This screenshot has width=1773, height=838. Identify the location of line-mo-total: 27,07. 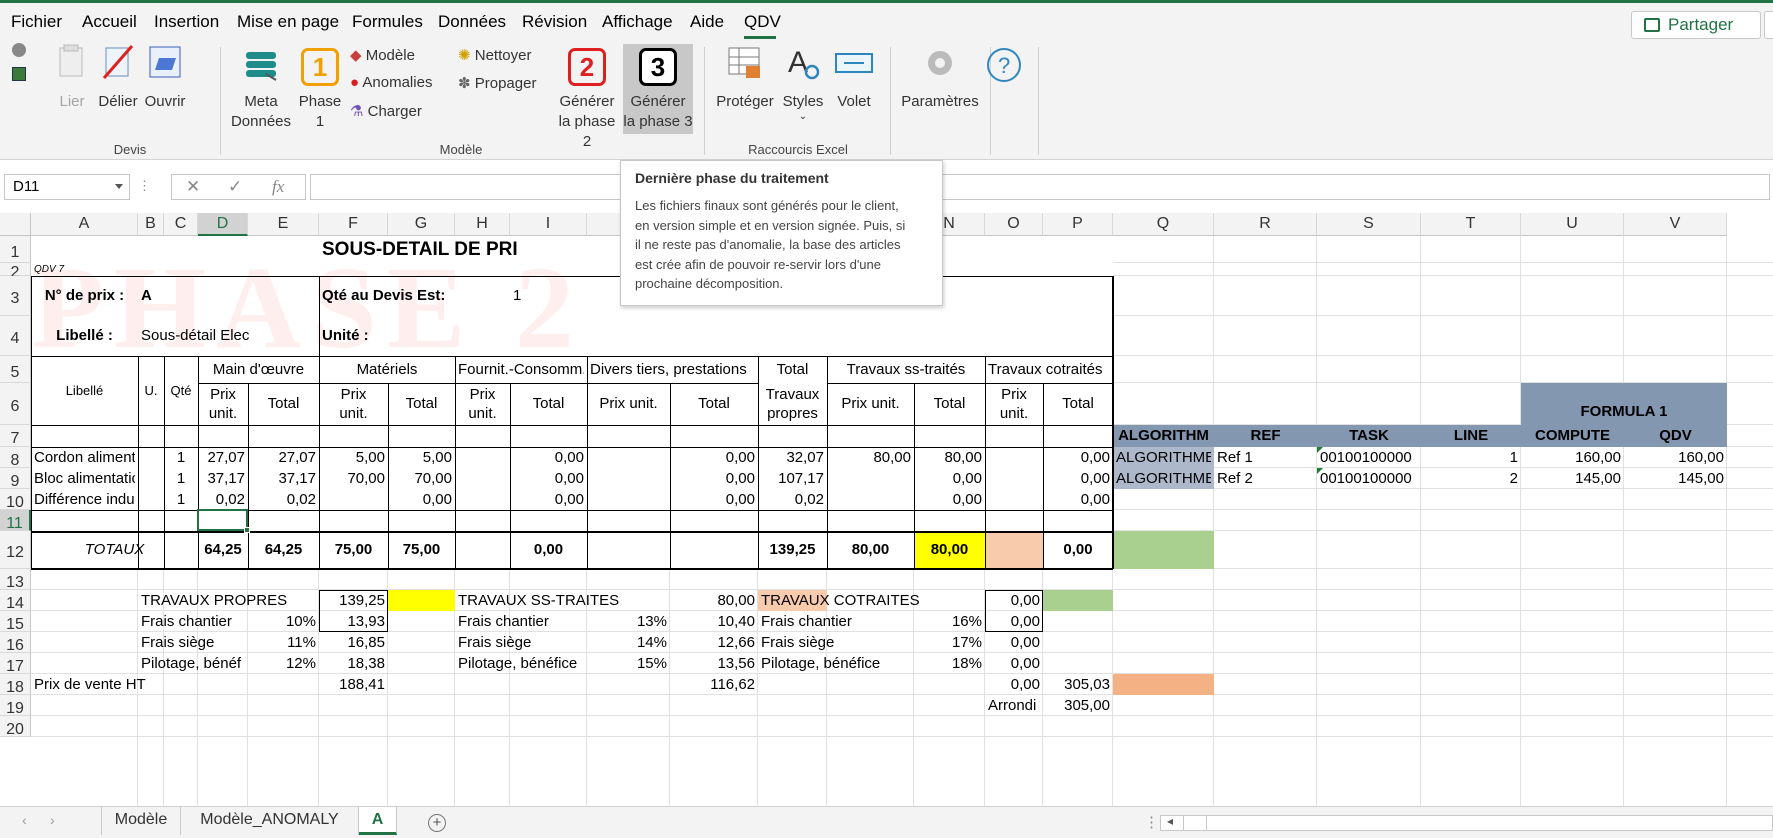
(283, 457).